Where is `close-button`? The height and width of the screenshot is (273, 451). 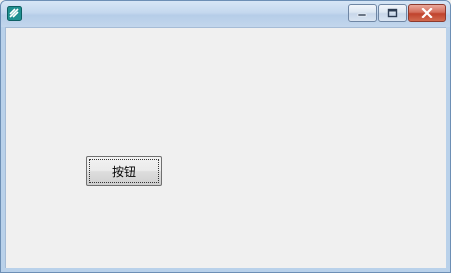
close-button is located at coordinates (427, 13).